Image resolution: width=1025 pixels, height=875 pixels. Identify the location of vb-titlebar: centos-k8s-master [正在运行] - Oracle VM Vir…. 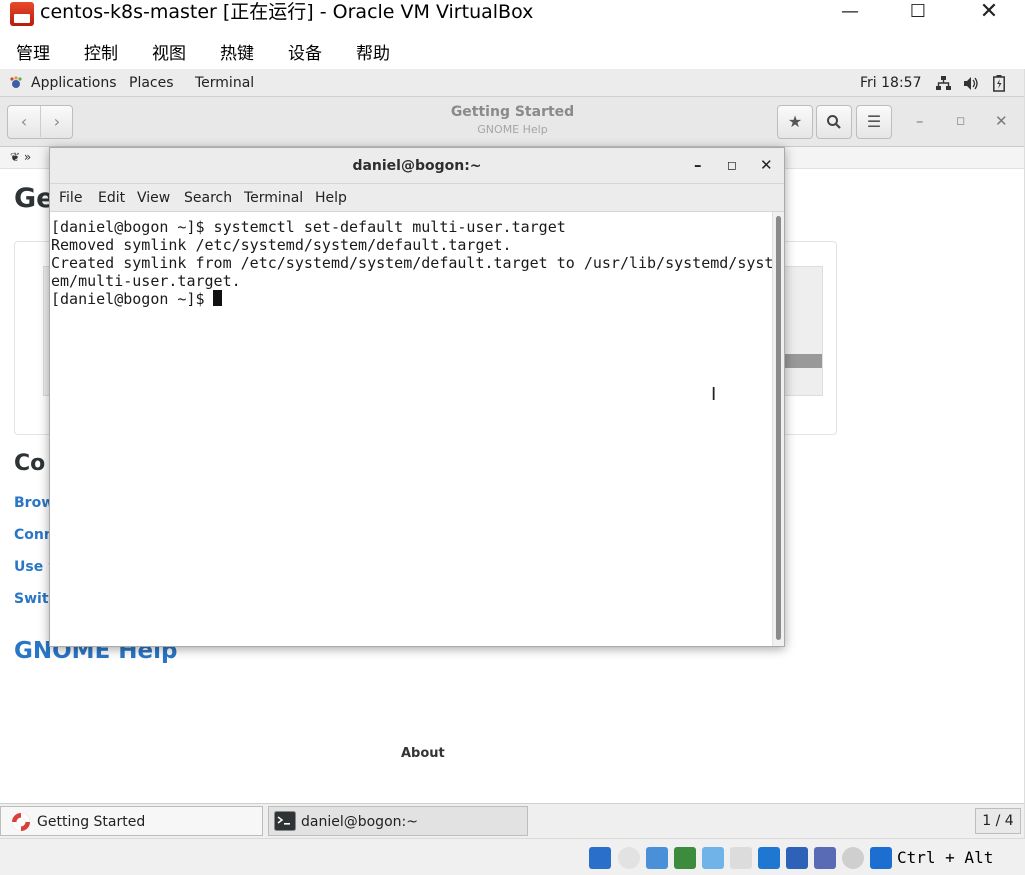
(512, 16).